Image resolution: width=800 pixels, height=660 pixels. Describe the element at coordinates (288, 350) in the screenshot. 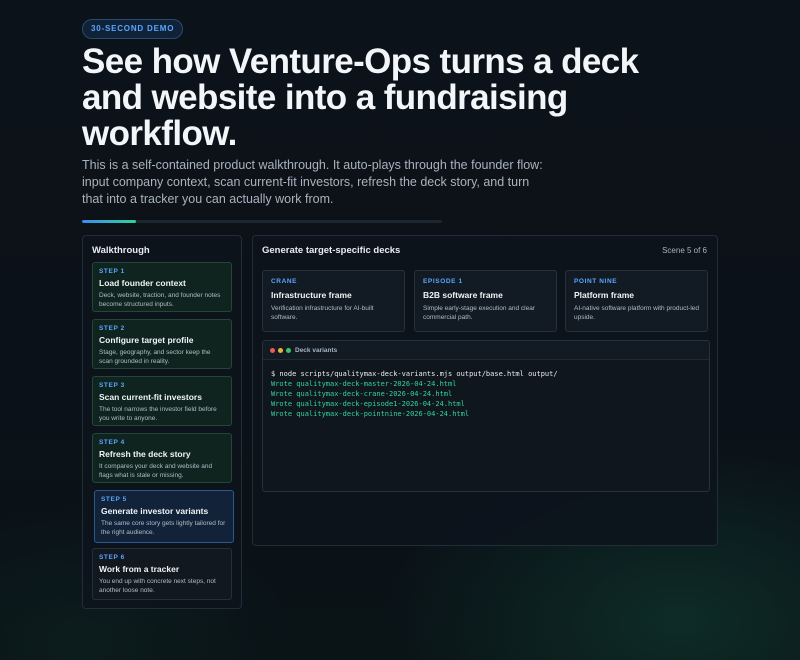

I see `maximize-dot-icon` at that location.